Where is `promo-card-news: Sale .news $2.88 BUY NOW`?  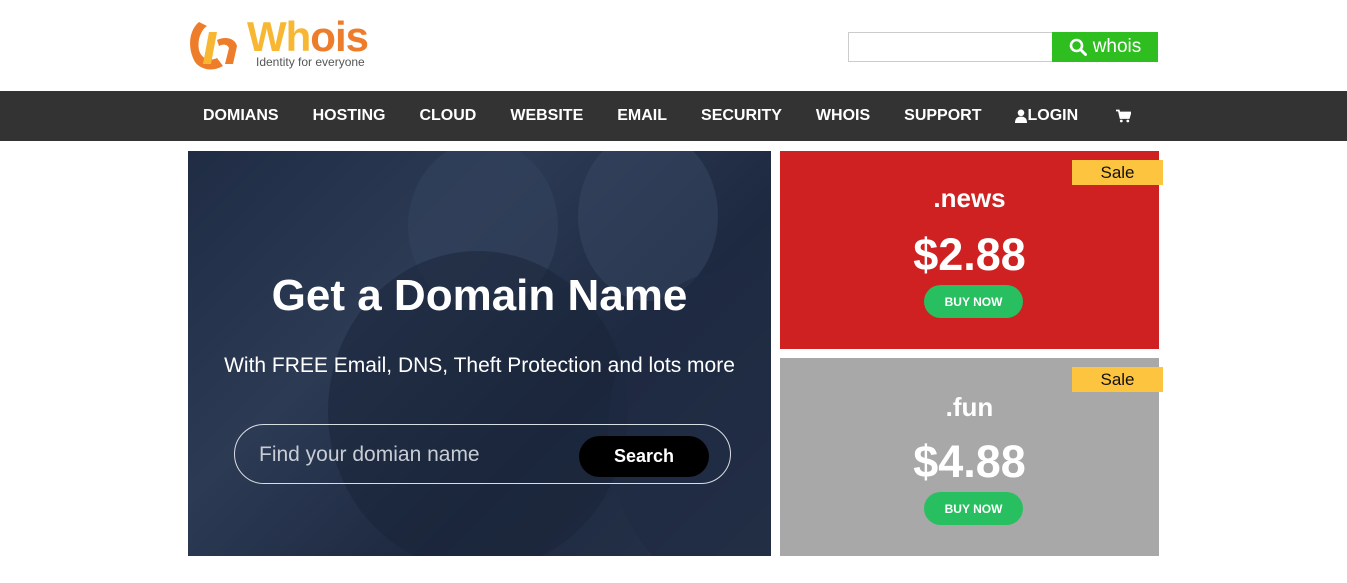 promo-card-news: Sale .news $2.88 BUY NOW is located at coordinates (971, 250).